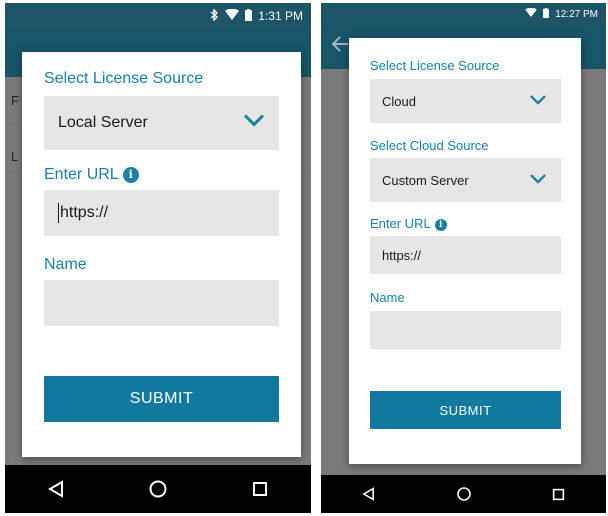 The width and height of the screenshot is (608, 516). Describe the element at coordinates (340, 46) in the screenshot. I see `back-arrow-icon` at that location.